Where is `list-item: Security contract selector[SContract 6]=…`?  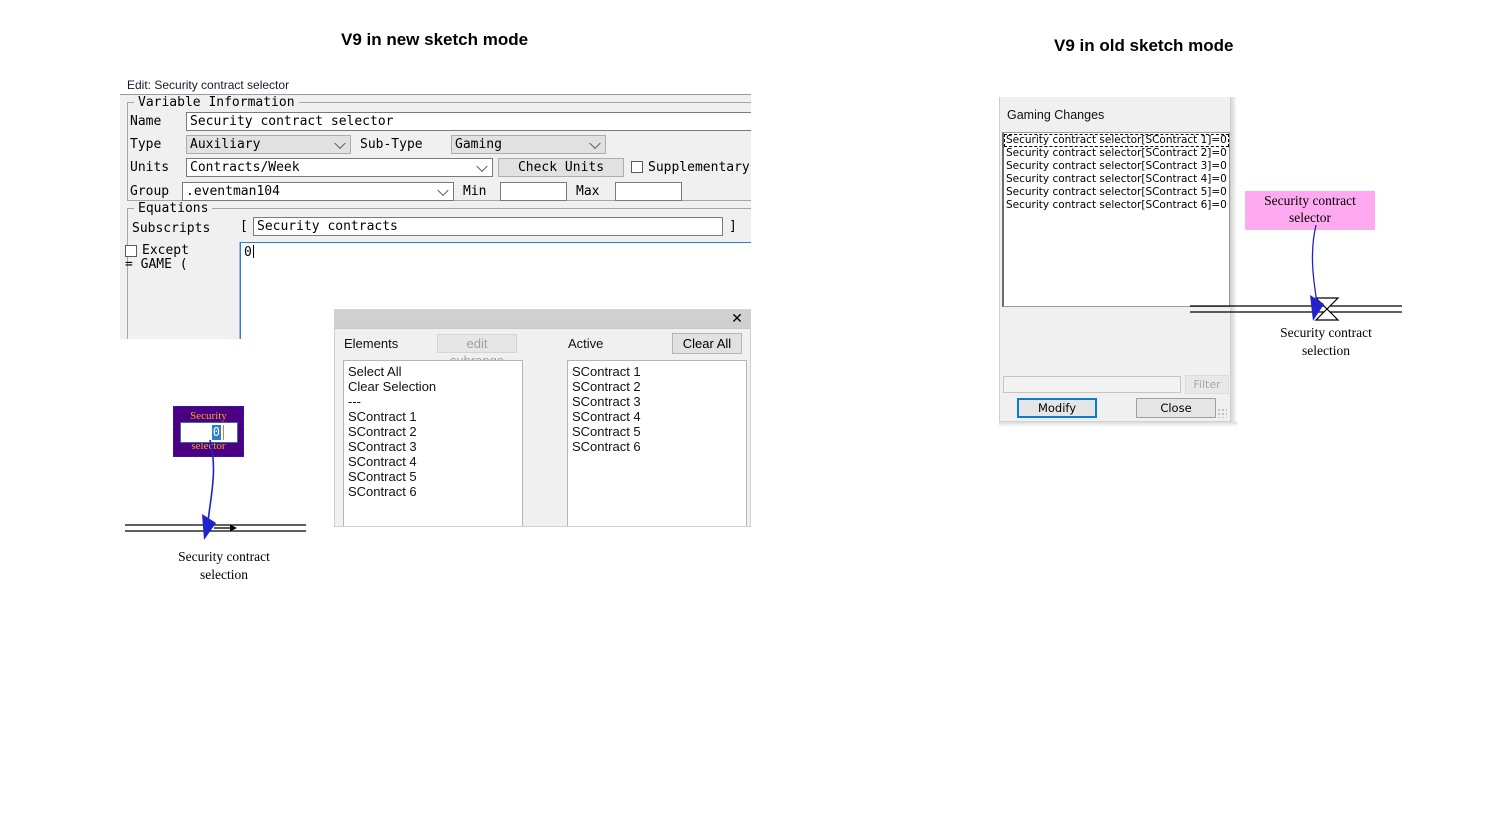
list-item: Security contract selector[SContract 6]=… is located at coordinates (1116, 205).